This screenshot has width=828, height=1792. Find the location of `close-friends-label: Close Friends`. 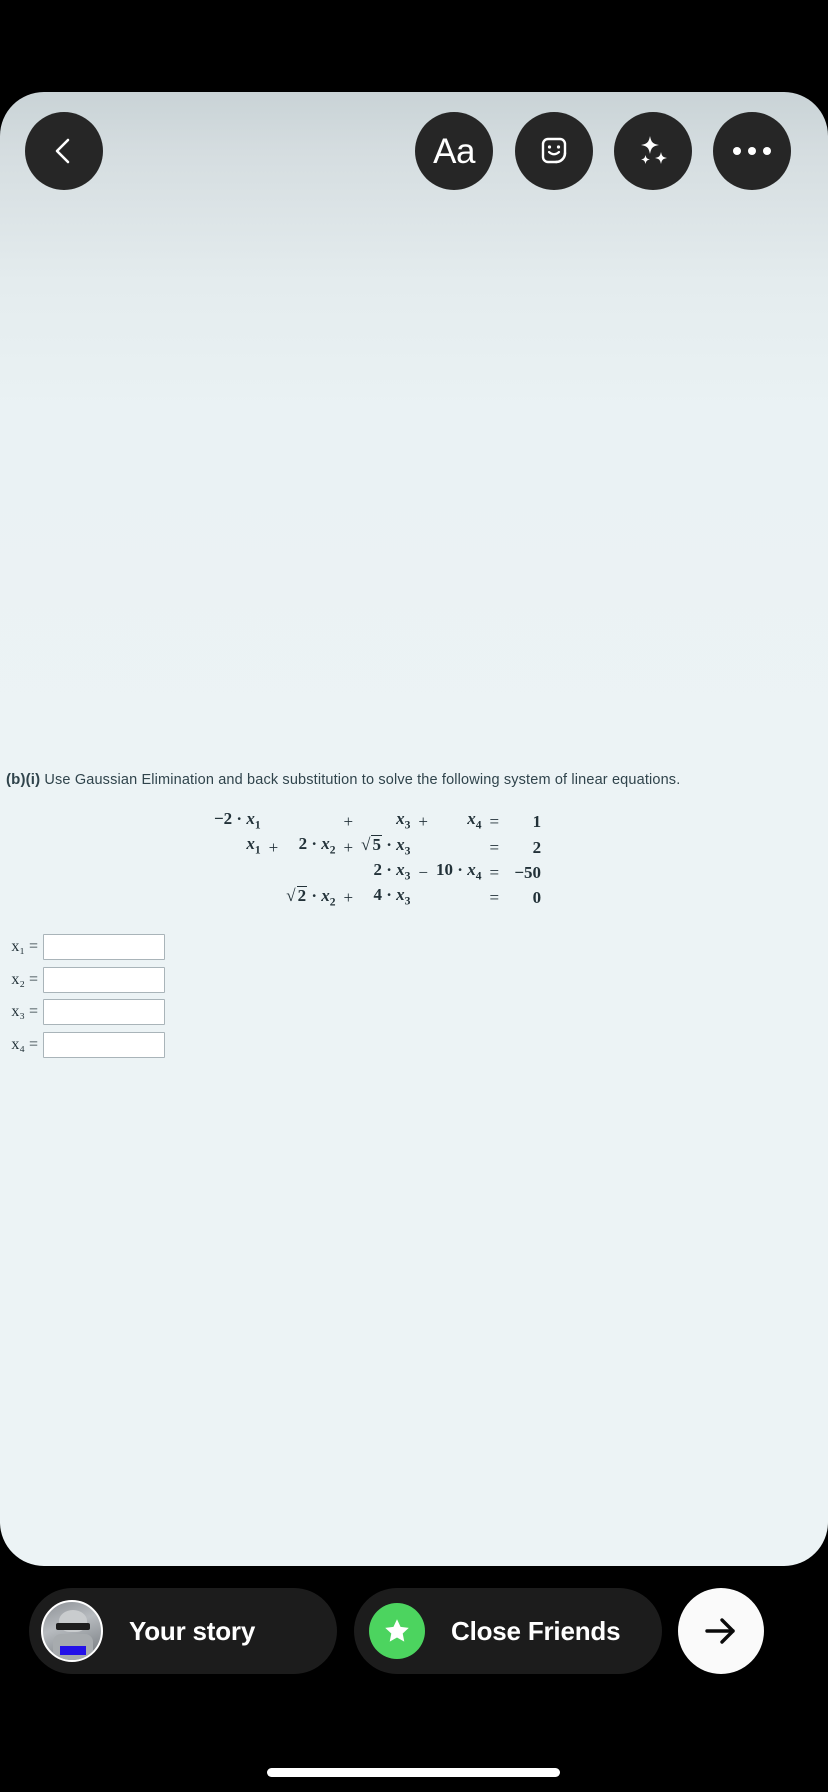

close-friends-label: Close Friends is located at coordinates (536, 1630).